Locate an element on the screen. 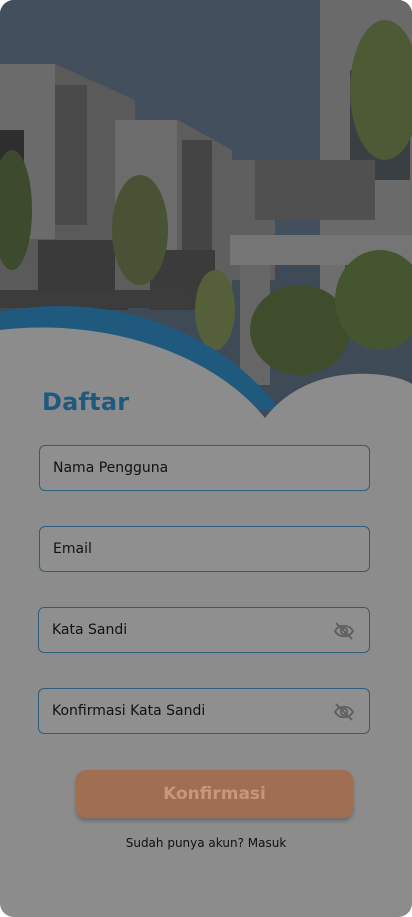 The height and width of the screenshot is (917, 412). confirm-button: Konfirmasi is located at coordinates (214, 794).